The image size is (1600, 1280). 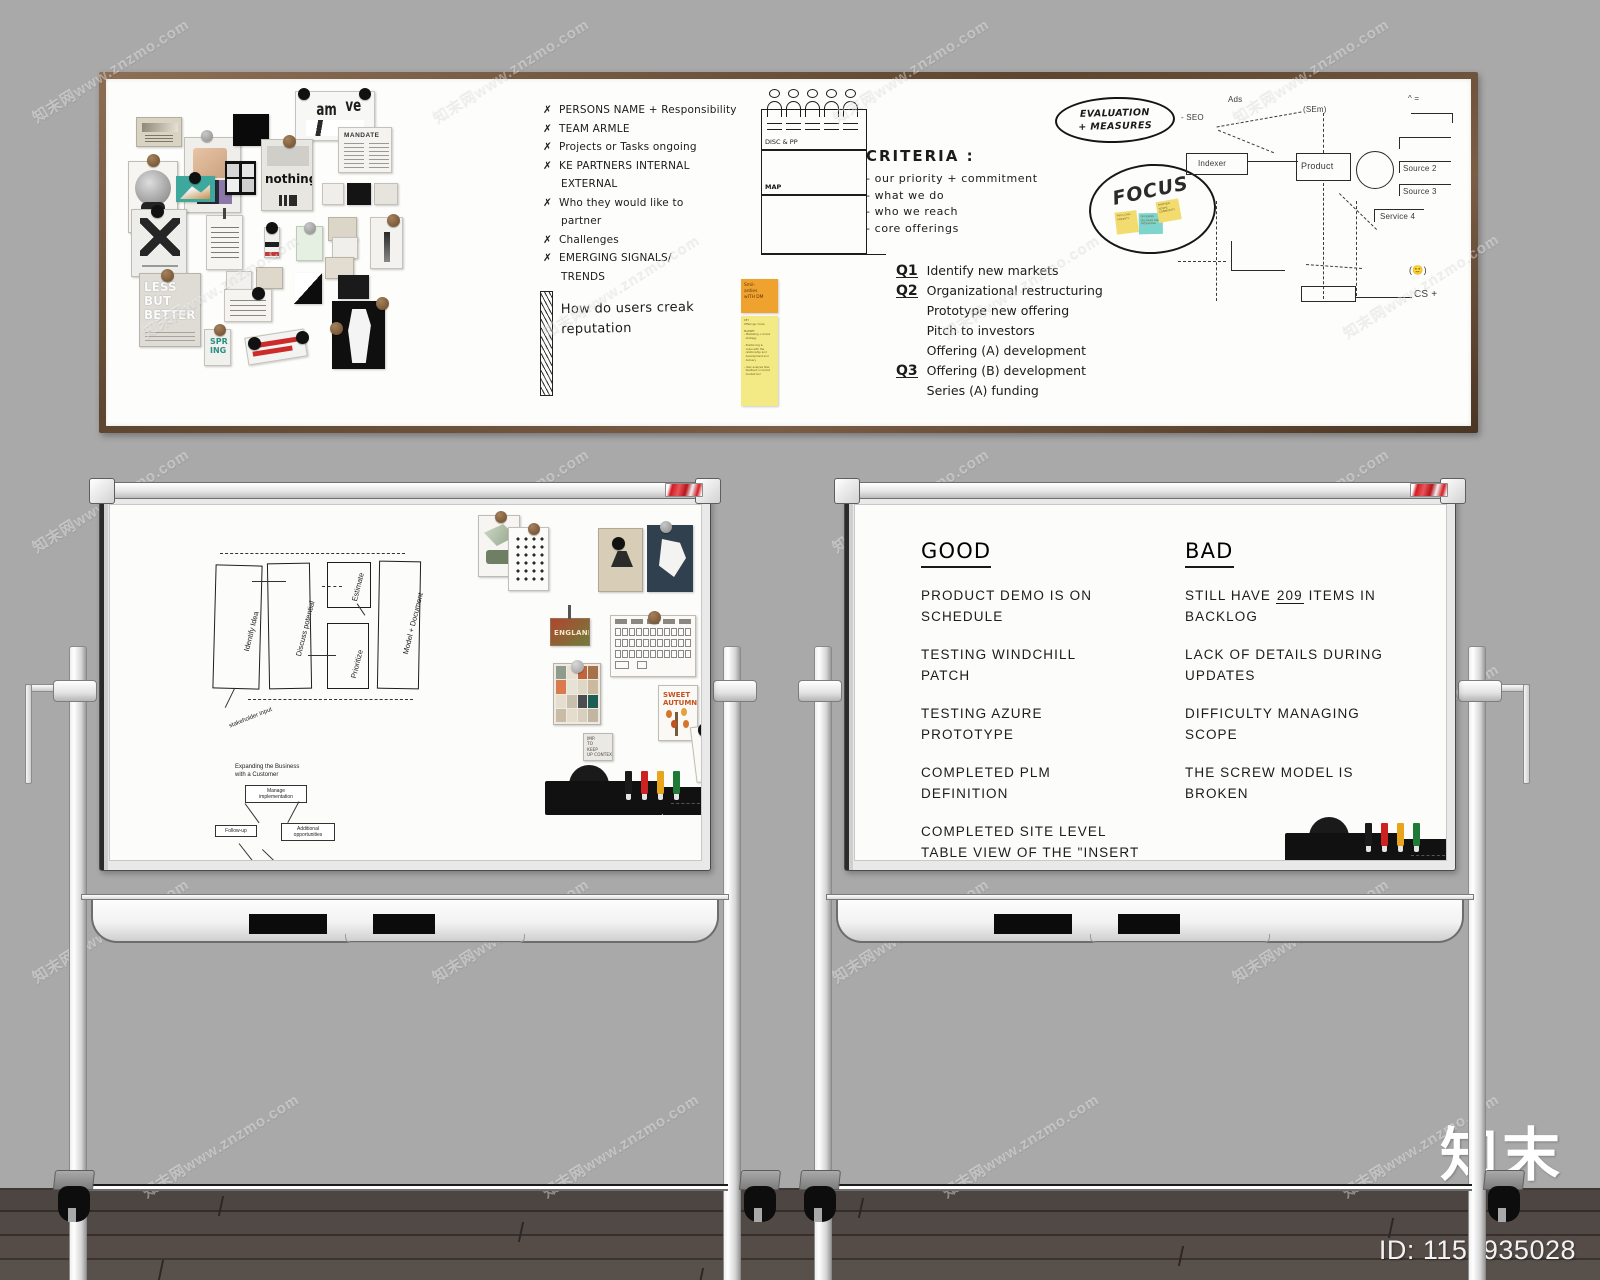 What do you see at coordinates (1046, 783) in the screenshot?
I see `status-item: COMPLETED PLM DEFINITION` at bounding box center [1046, 783].